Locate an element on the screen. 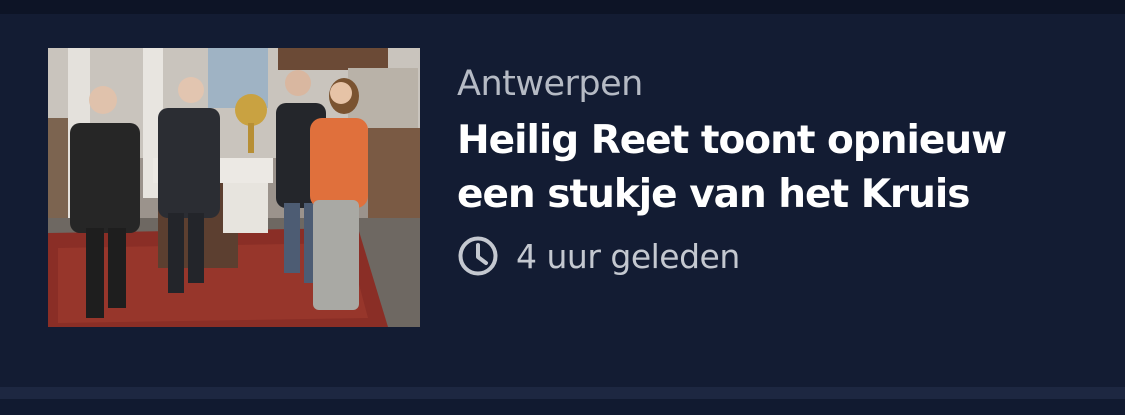 This screenshot has height=415, width=1125. article-meta: 4 uur geleden is located at coordinates (777, 256).